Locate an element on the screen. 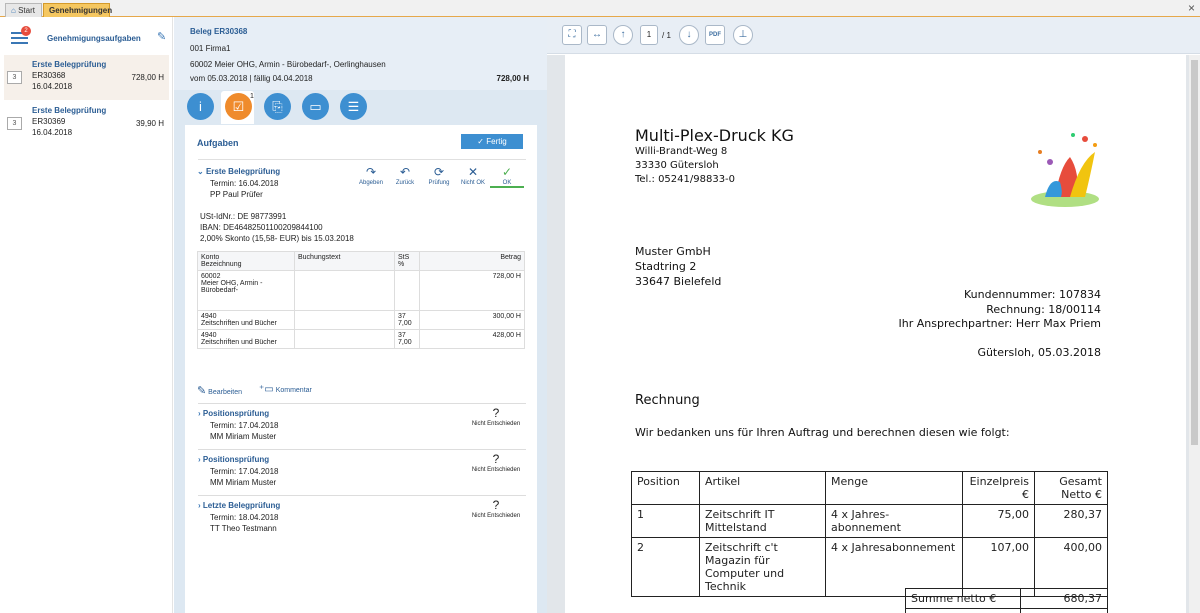 Image resolution: width=1200 pixels, height=613 pixels. viewer-toolbar: ⛶ ↔ ↑ 1 / 1 ↓ PDF ⊥ is located at coordinates (873, 35).